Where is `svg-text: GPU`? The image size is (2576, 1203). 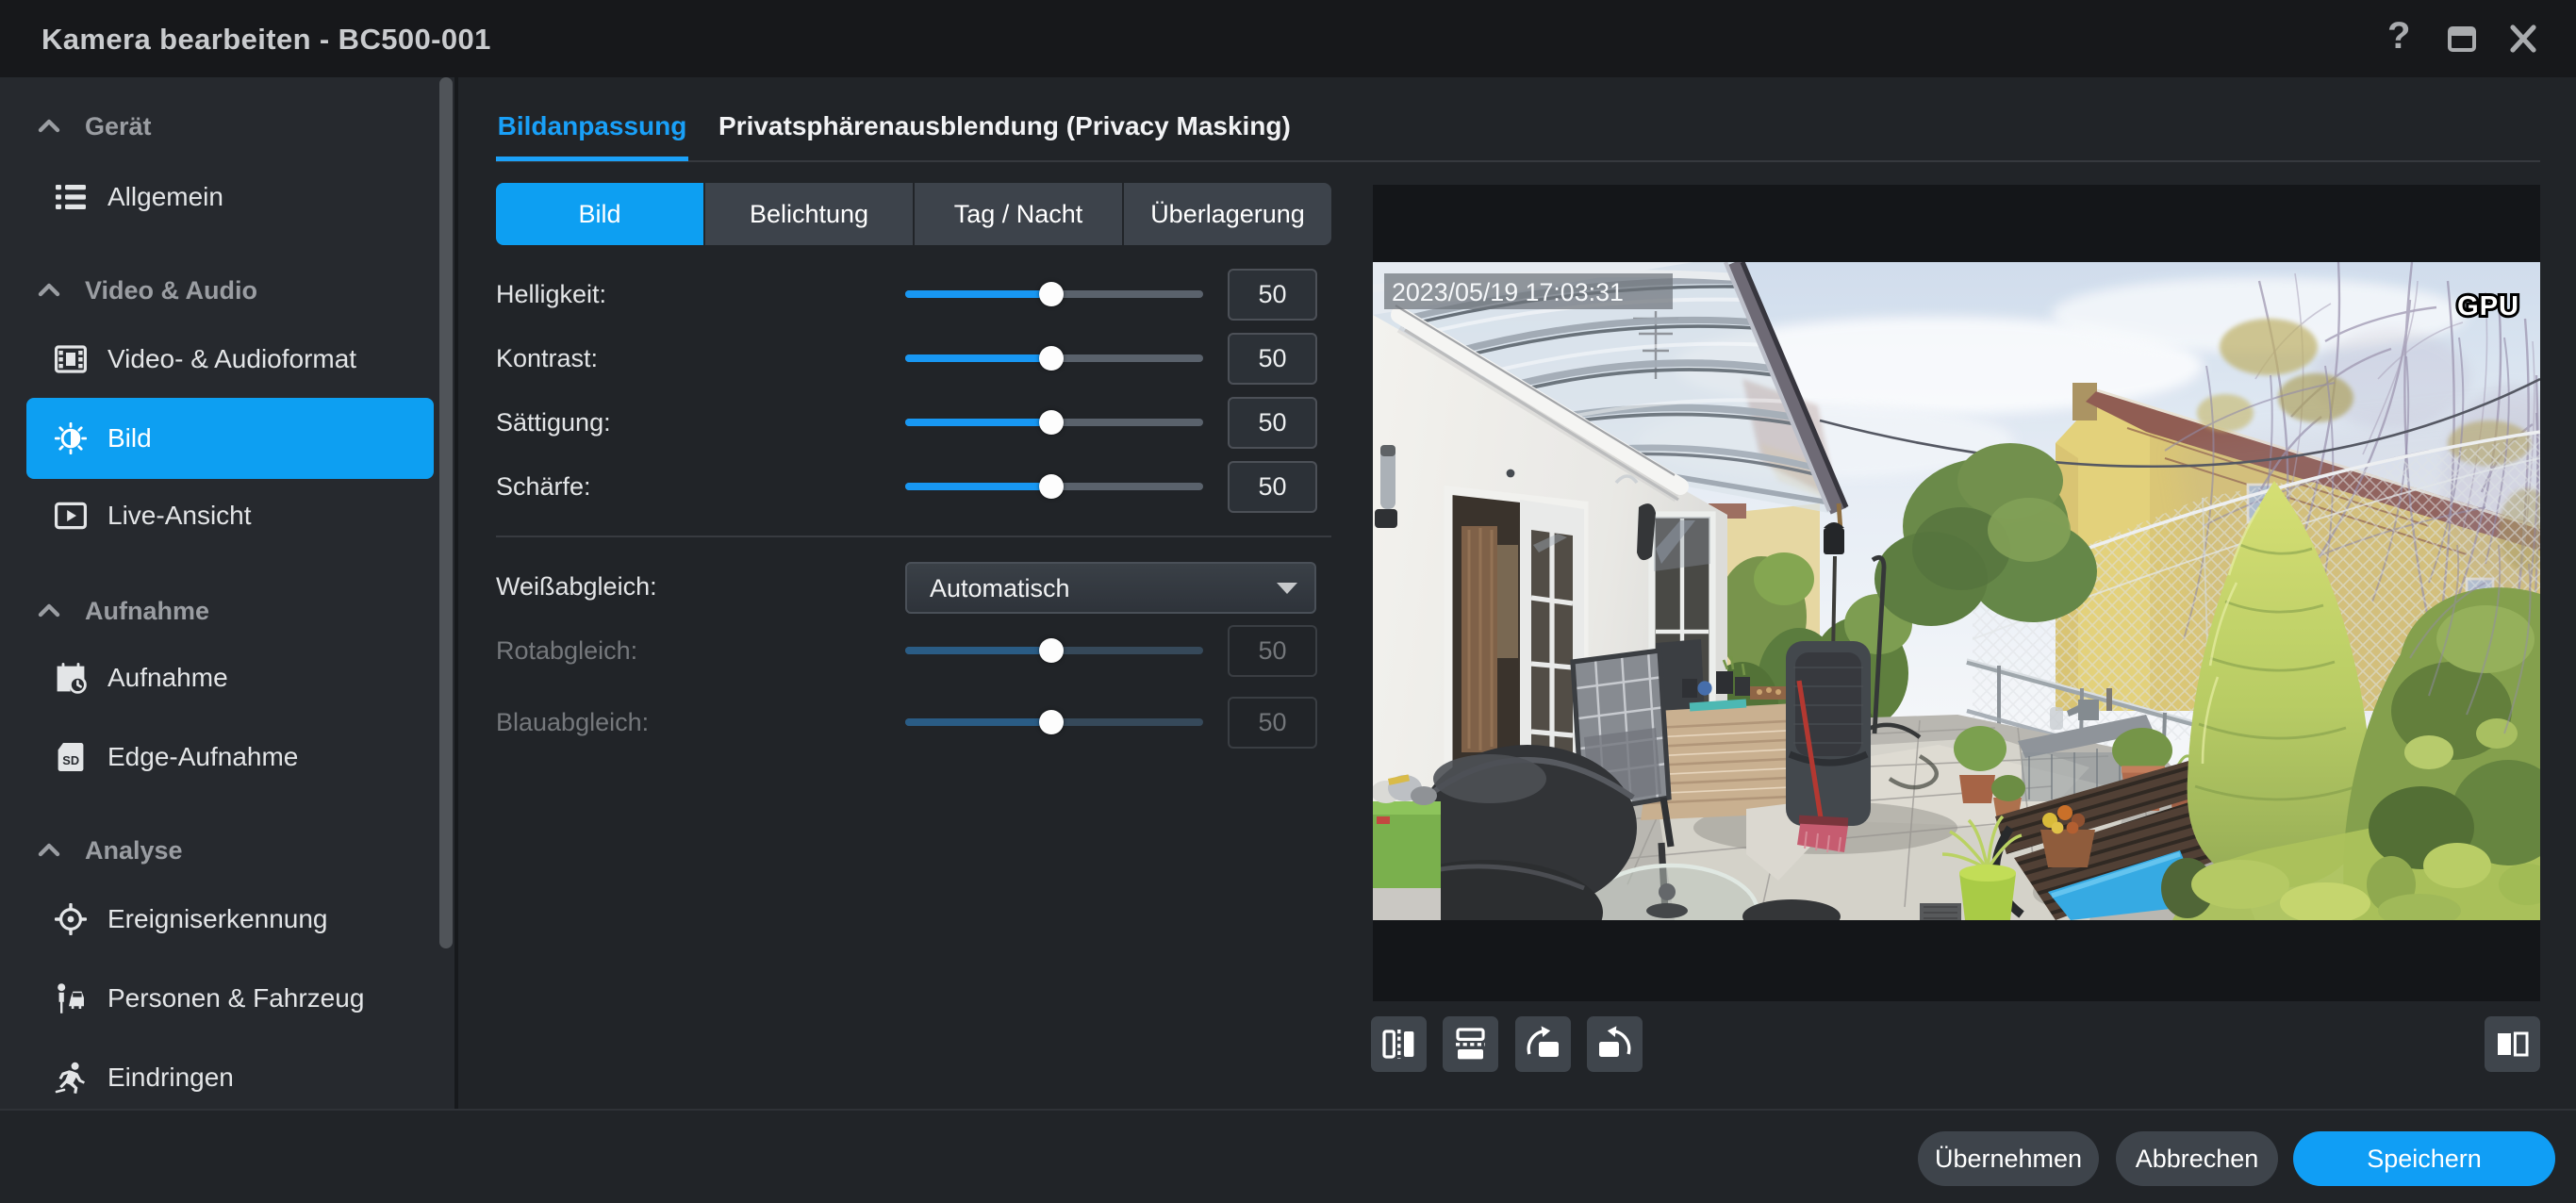
svg-text: GPU is located at coordinates (2488, 306).